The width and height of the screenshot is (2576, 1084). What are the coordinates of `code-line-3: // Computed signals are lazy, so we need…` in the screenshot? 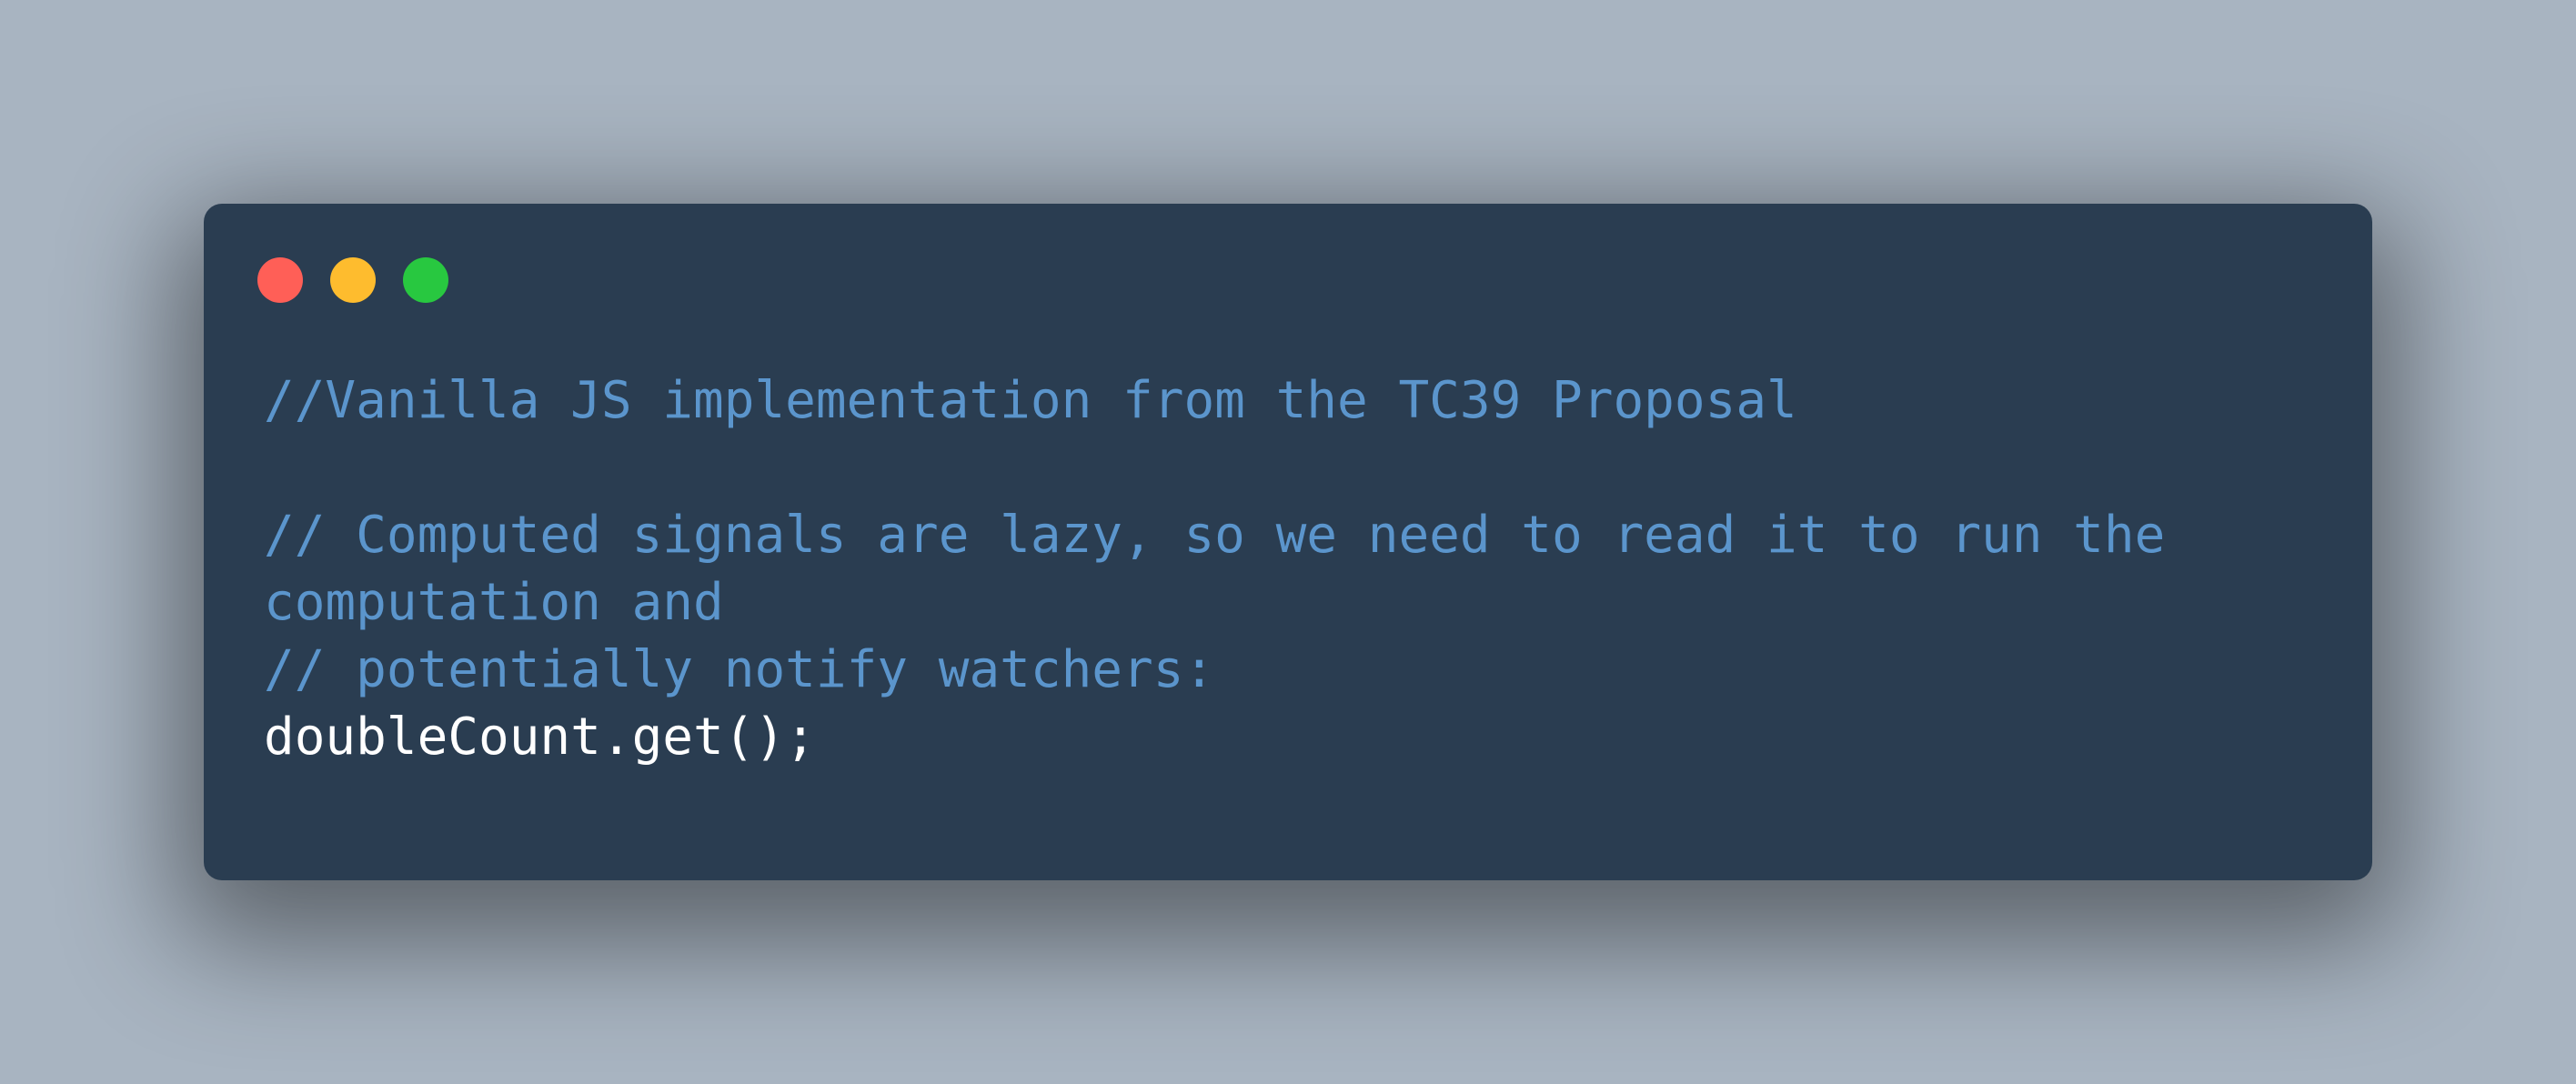 It's located at (1215, 535).